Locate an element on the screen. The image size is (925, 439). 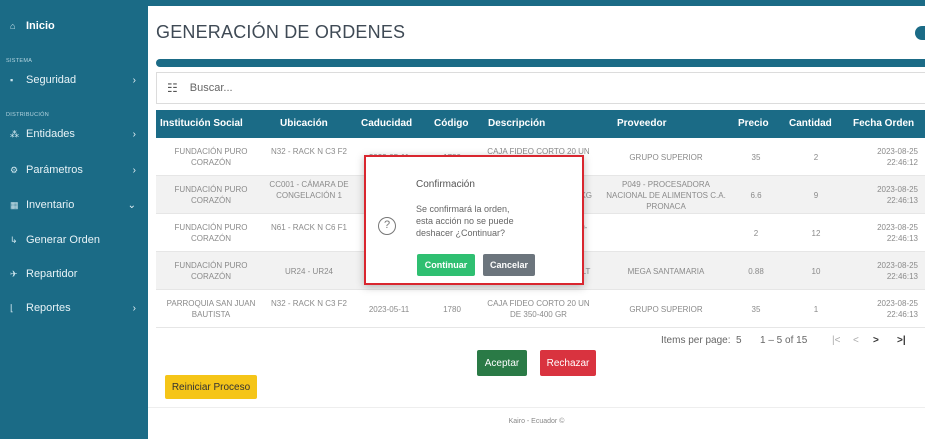
sidebar-item-generar-orden: ↳ Generar Orden is located at coordinates (74, 240).